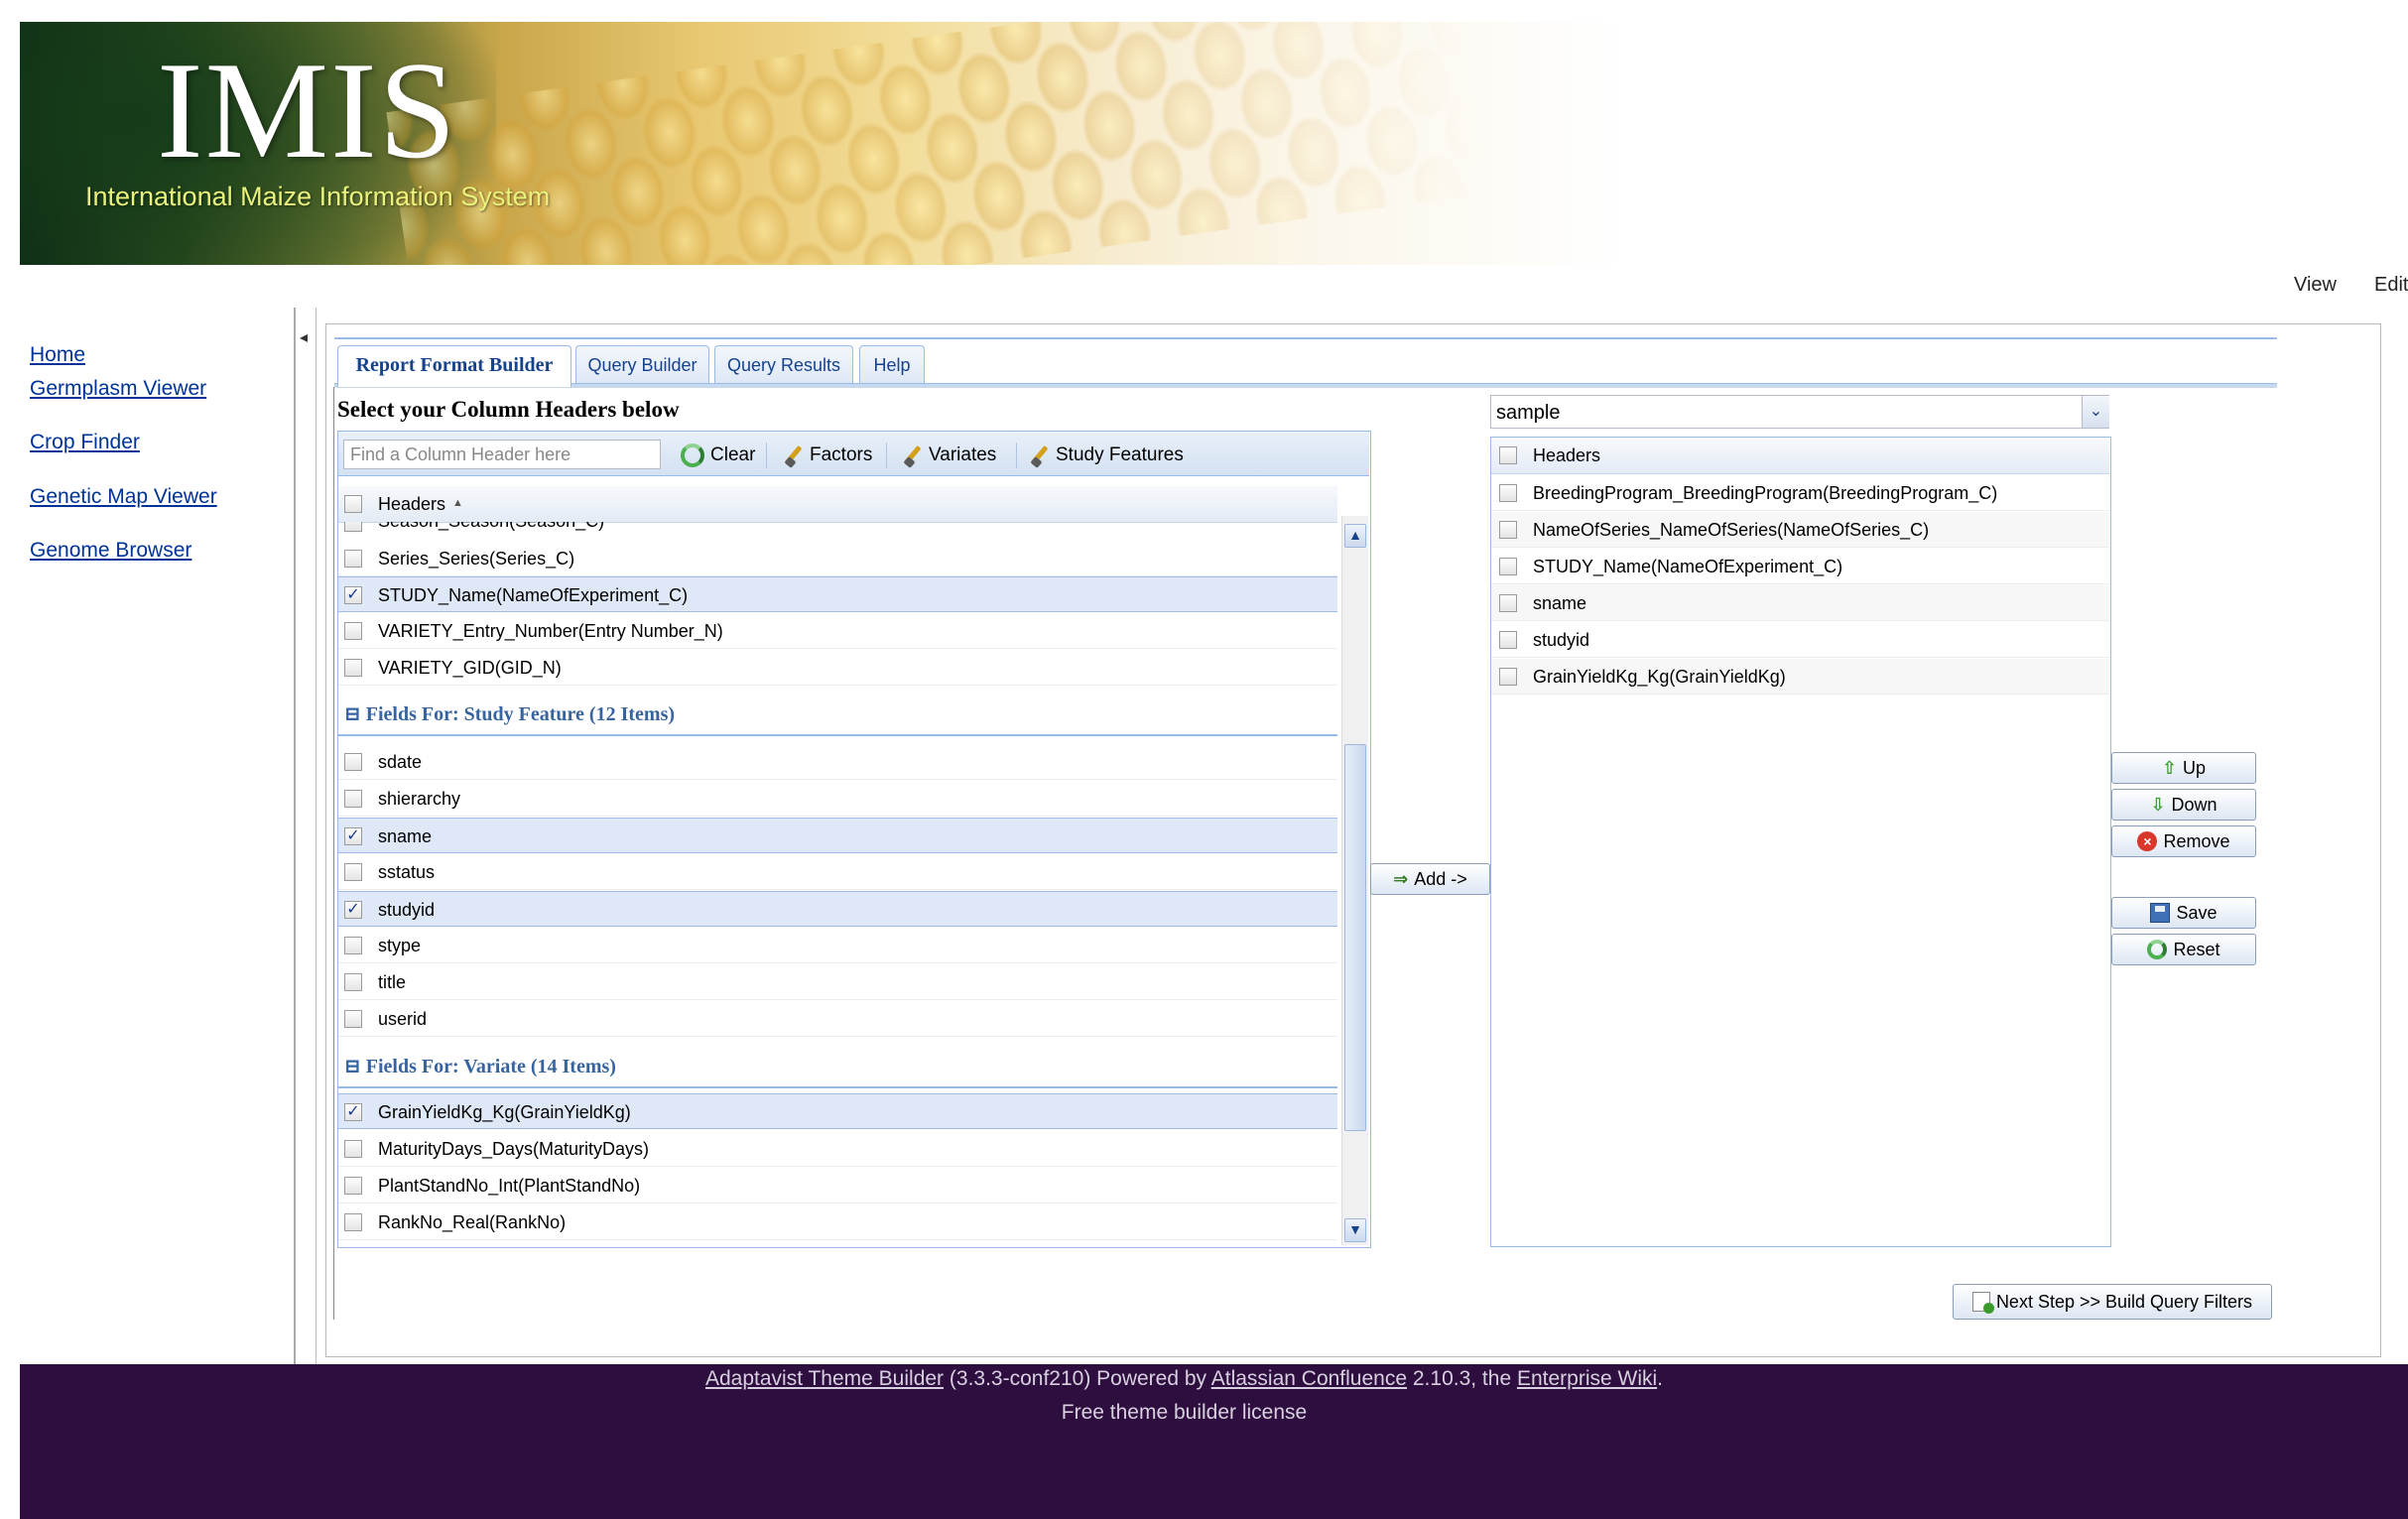 The image size is (2408, 1519). Describe the element at coordinates (837, 1222) in the screenshot. I see `list-item: RankNo_Real(RankNo)` at that location.